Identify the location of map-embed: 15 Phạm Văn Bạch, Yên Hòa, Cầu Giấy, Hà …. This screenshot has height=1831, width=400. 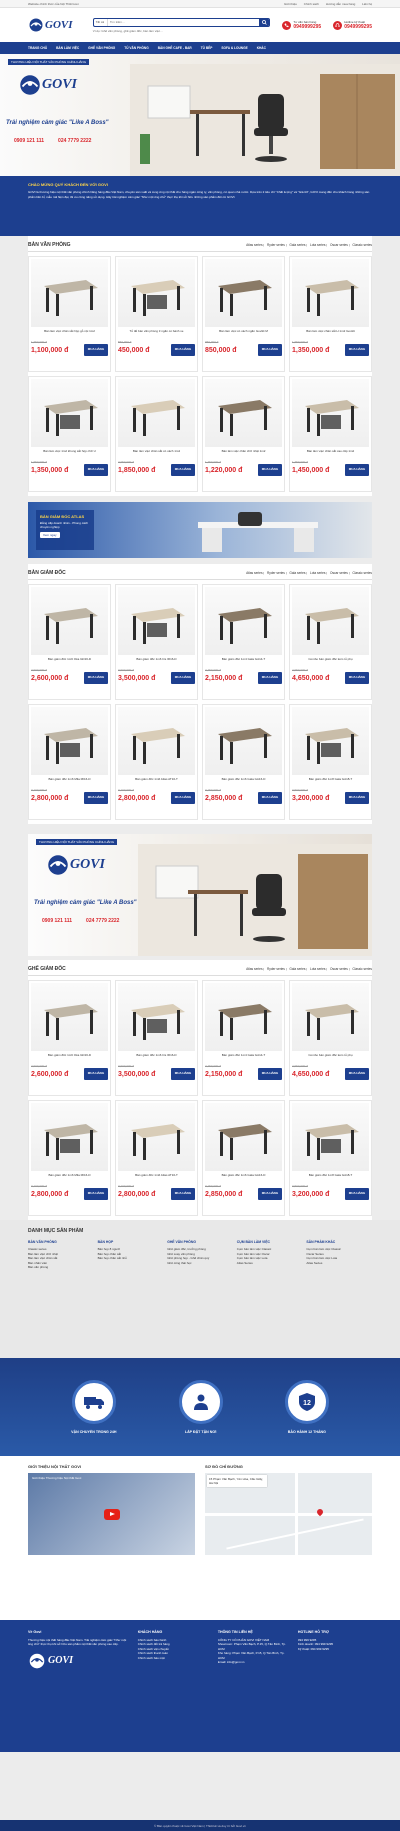
(288, 1514).